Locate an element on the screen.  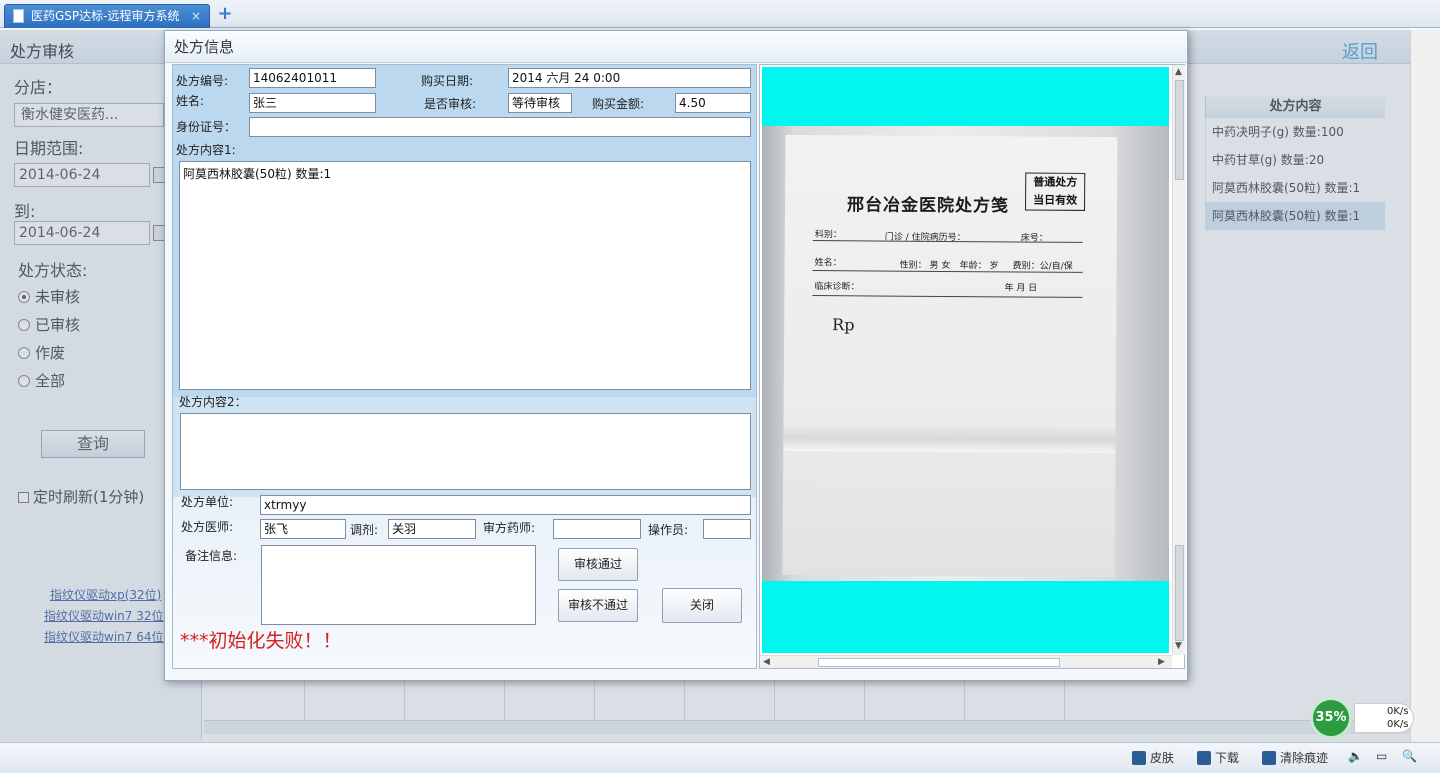
dispenser-label: 调剂: is located at coordinates (364, 530).